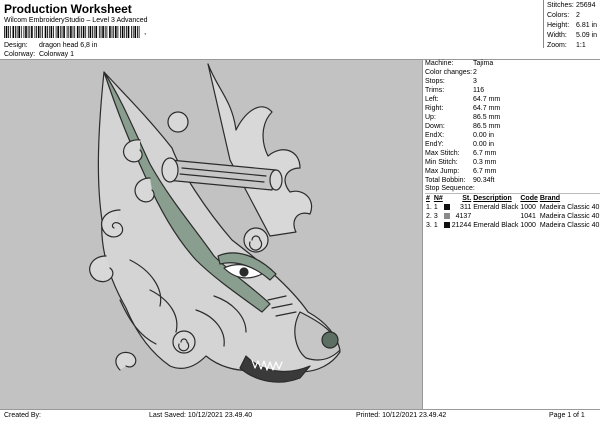 This screenshot has height=424, width=600. What do you see at coordinates (445, 180) in the screenshot?
I see `info-label: Total Bobbin:` at bounding box center [445, 180].